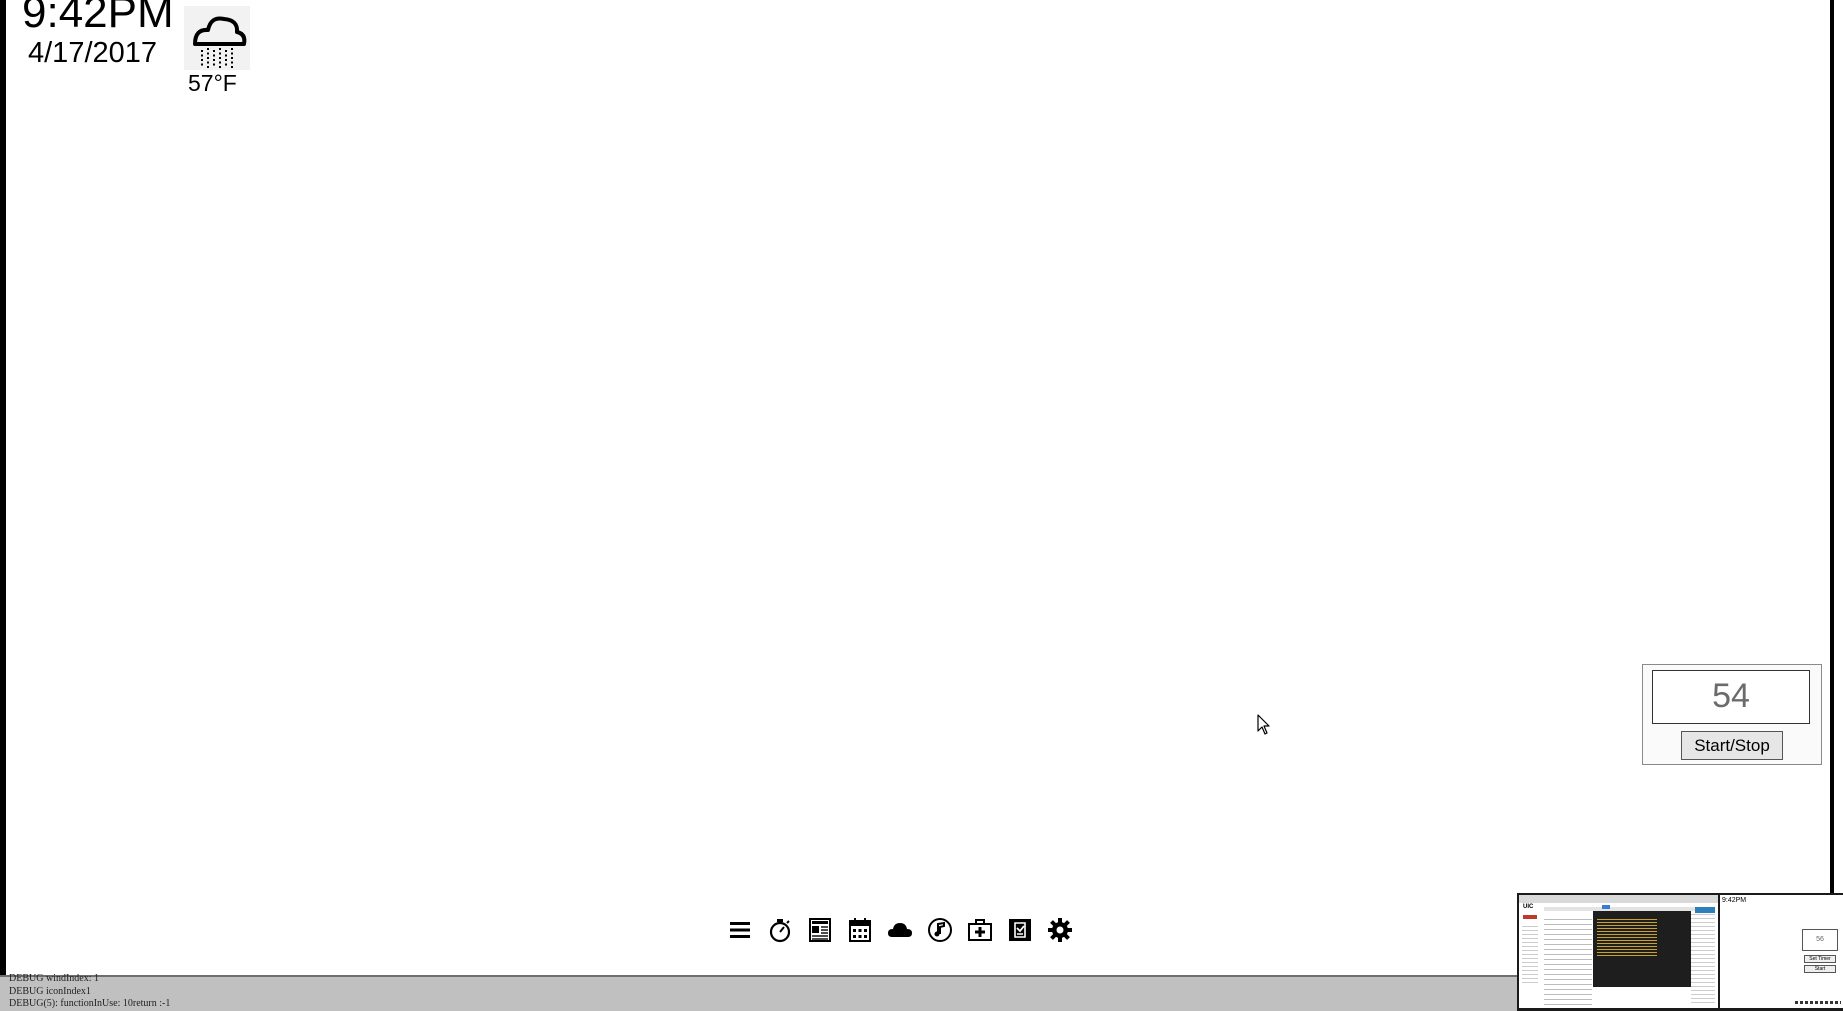  I want to click on preview-app-label: UIC, so click(1528, 907).